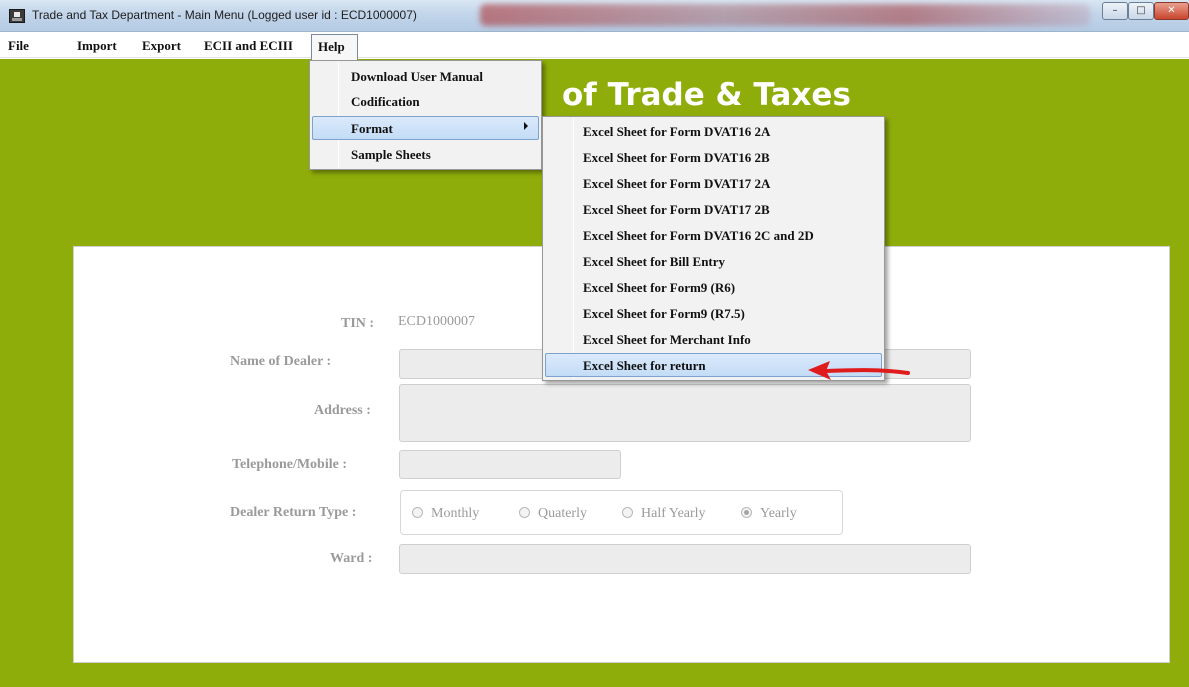 The height and width of the screenshot is (687, 1189). I want to click on menu-ecii-eciii: ECII and ECIII, so click(248, 46).